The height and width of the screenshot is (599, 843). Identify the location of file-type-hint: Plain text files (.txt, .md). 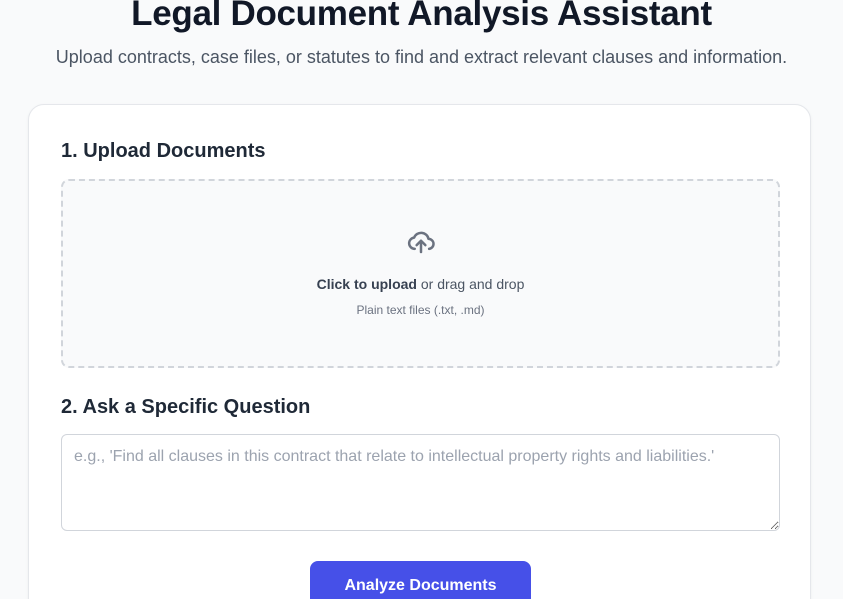
(420, 310).